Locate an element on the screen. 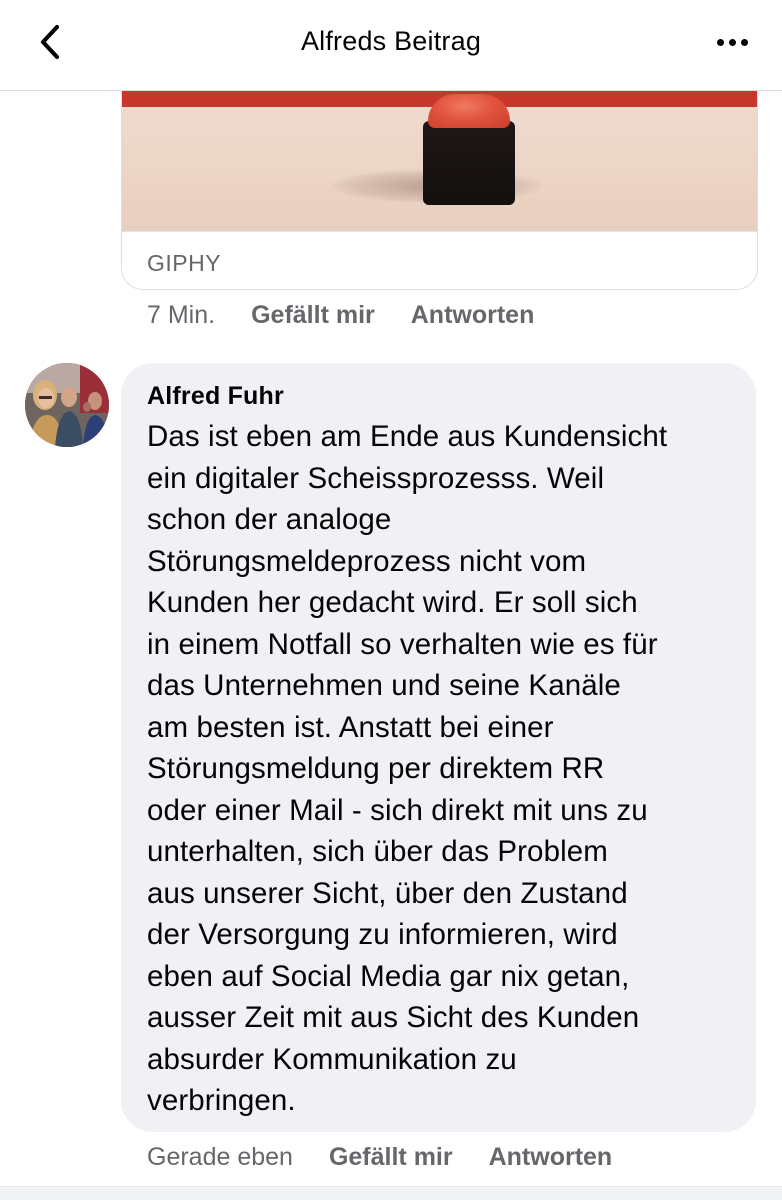 Image resolution: width=782 pixels, height=1200 pixels. more-horizontal-icon is located at coordinates (720, 42).